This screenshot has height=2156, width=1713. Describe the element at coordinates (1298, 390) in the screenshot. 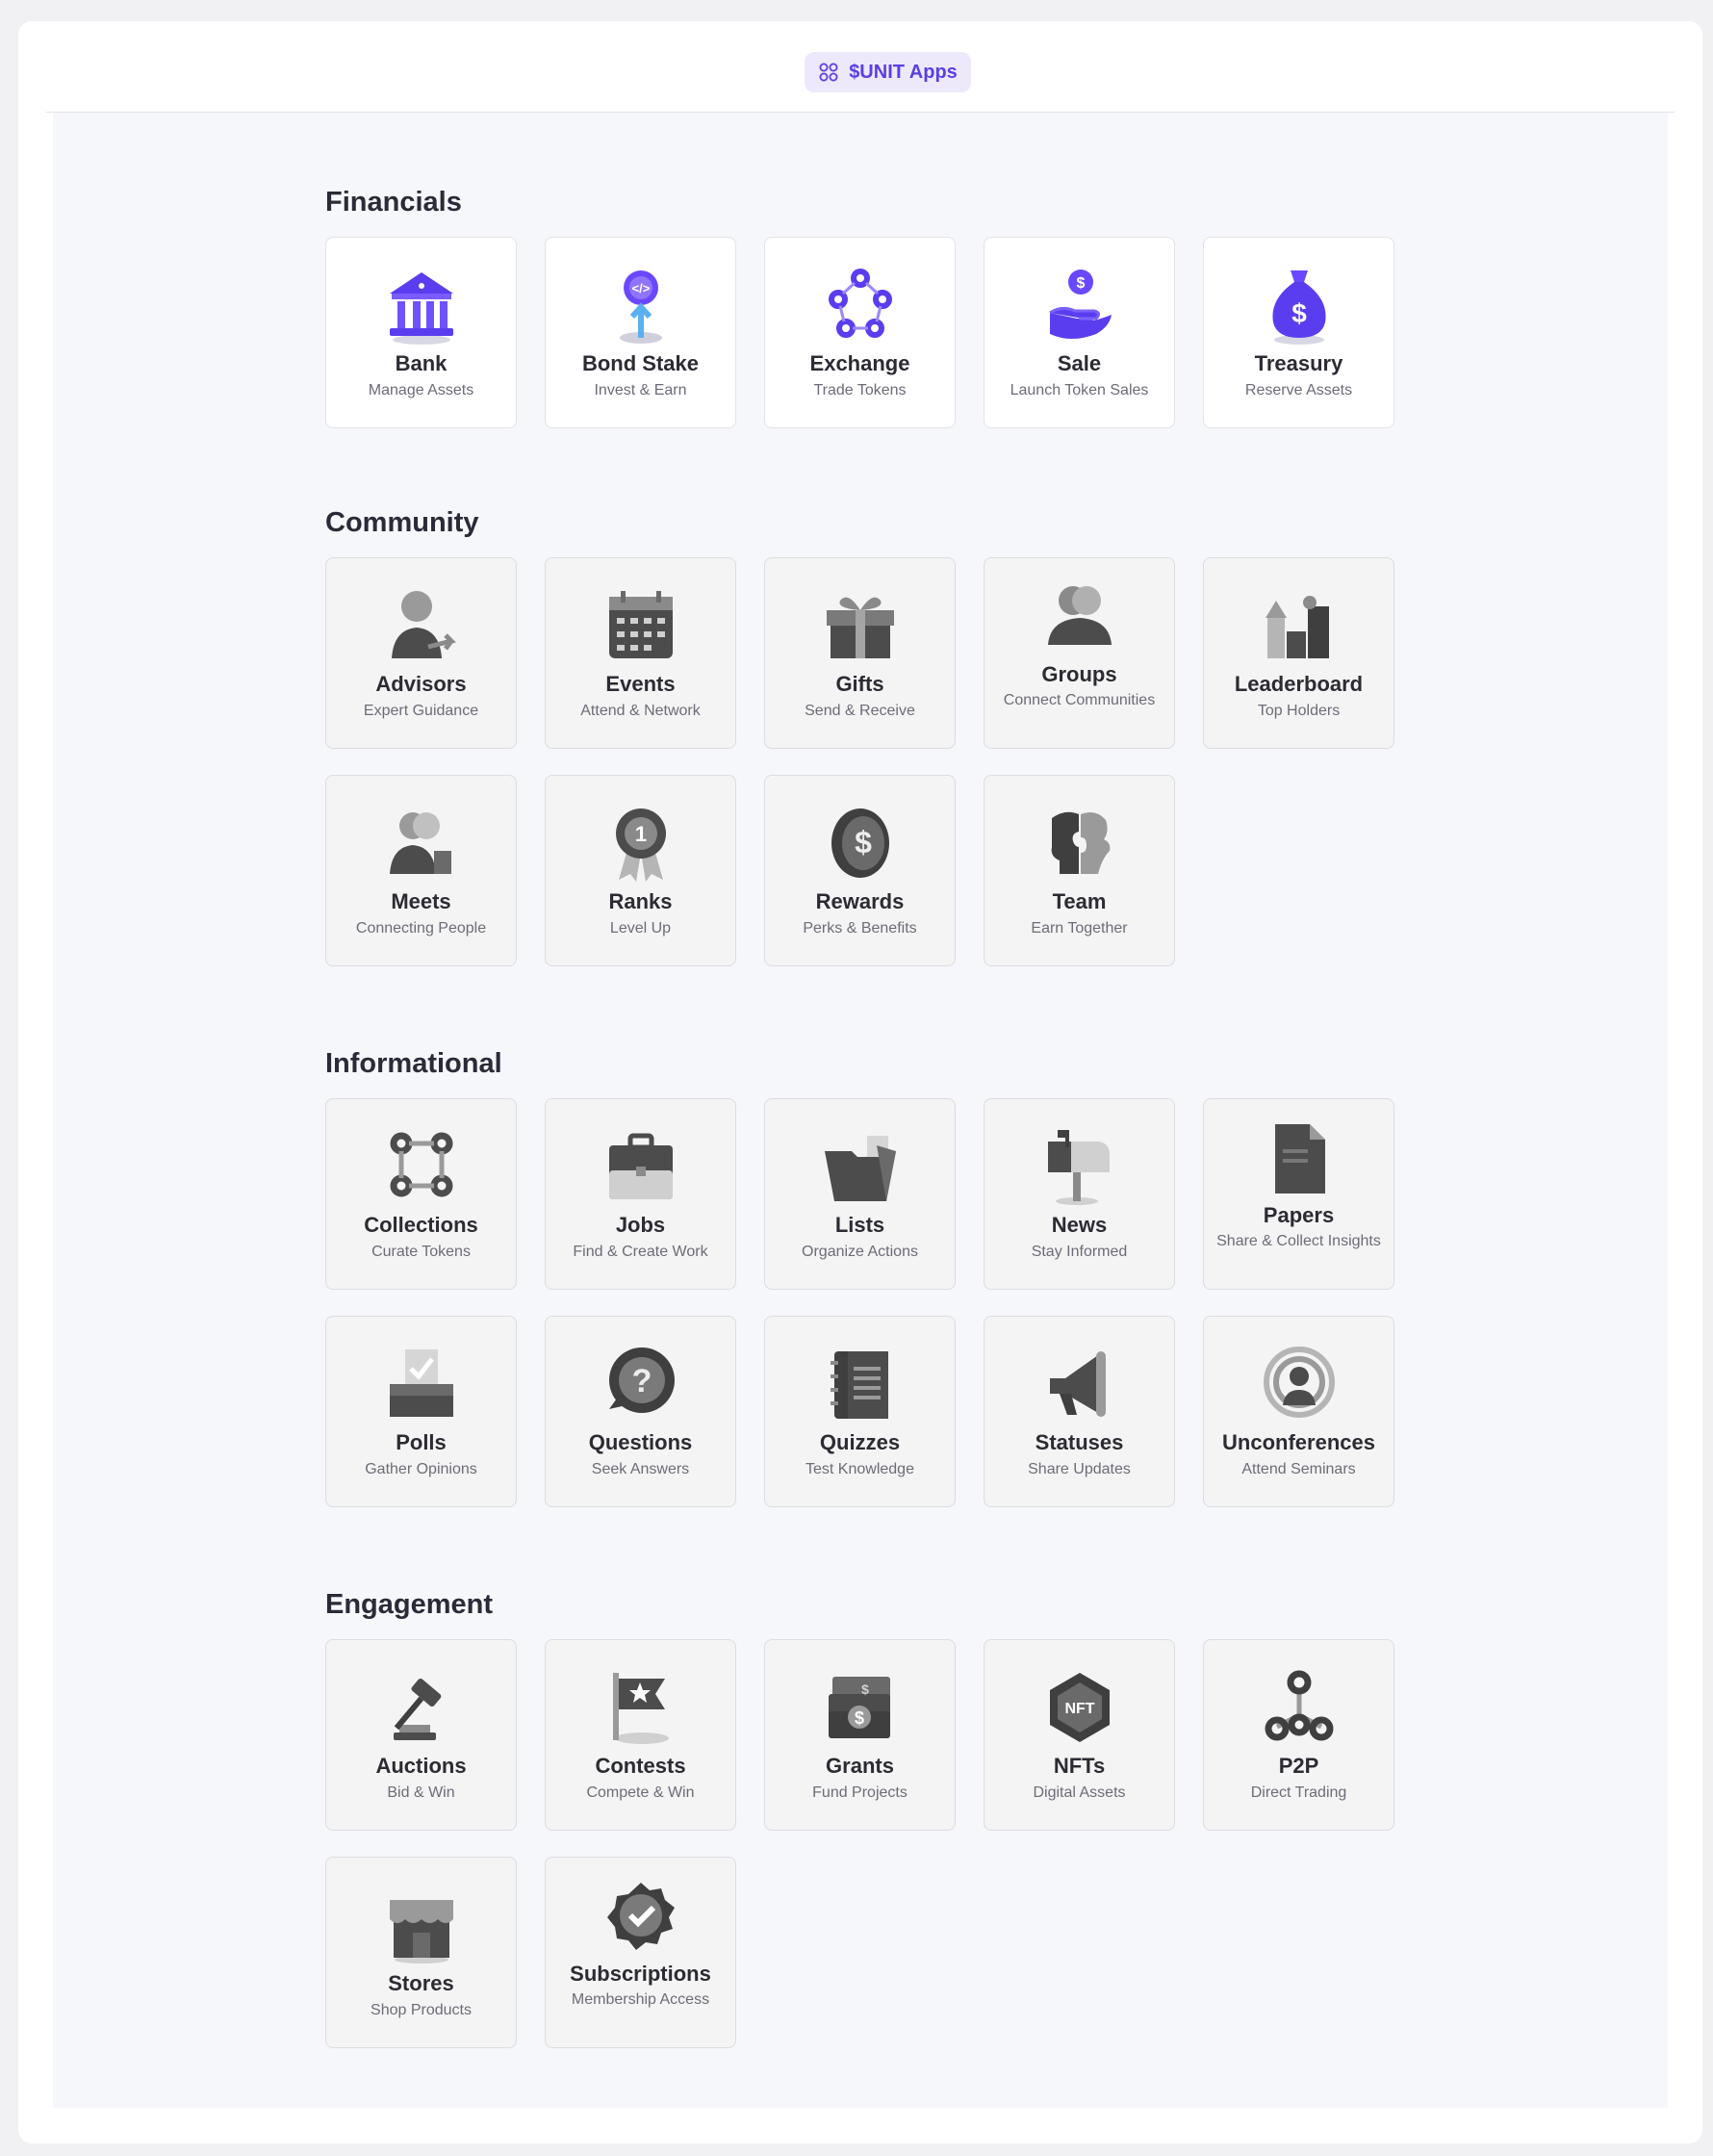

I see `app-subtitle: Reserve Assets` at that location.